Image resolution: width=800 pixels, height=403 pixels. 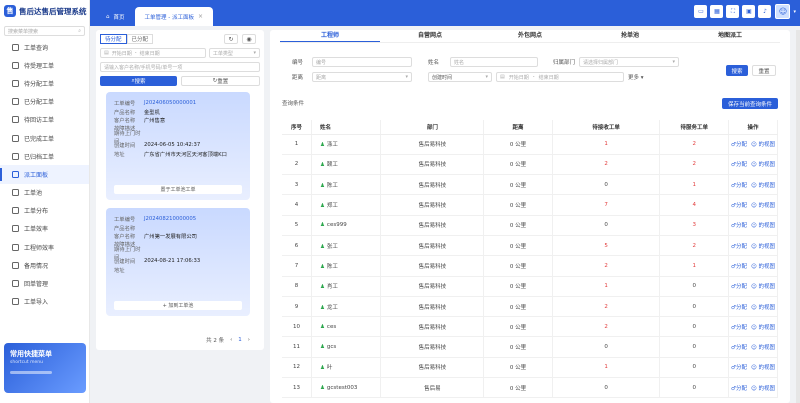 What do you see at coordinates (701, 11) in the screenshot?
I see `monitor-icon: ▭` at bounding box center [701, 11].